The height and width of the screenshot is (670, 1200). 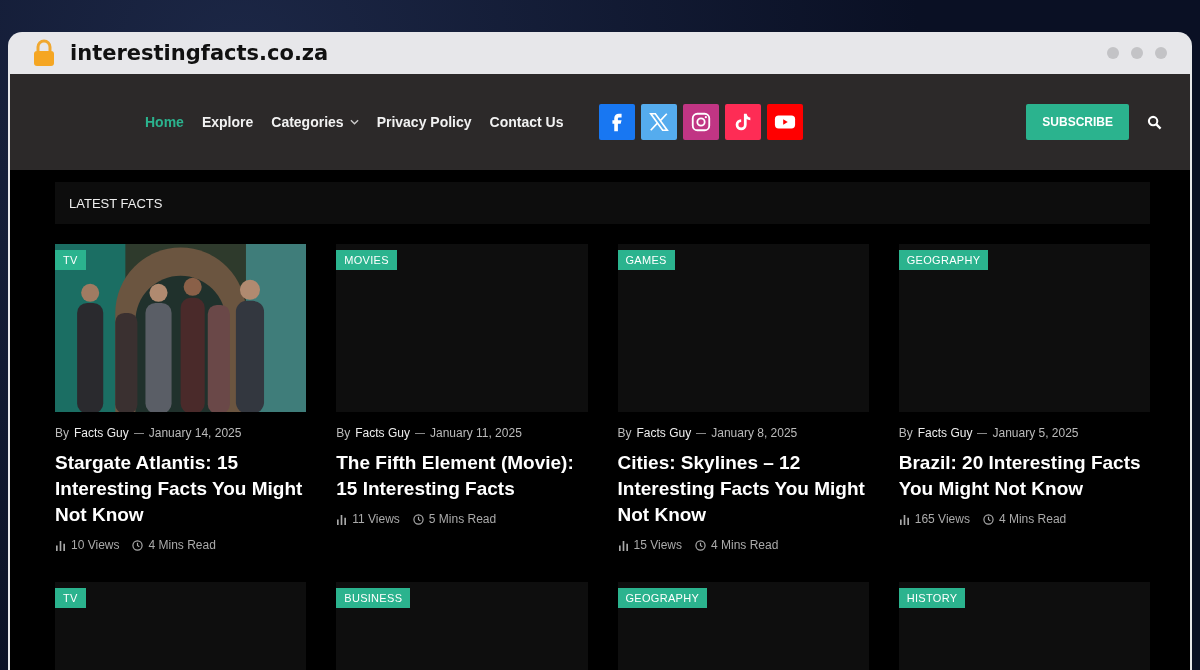 What do you see at coordinates (526, 122) in the screenshot?
I see `nav-link: Contact Us` at bounding box center [526, 122].